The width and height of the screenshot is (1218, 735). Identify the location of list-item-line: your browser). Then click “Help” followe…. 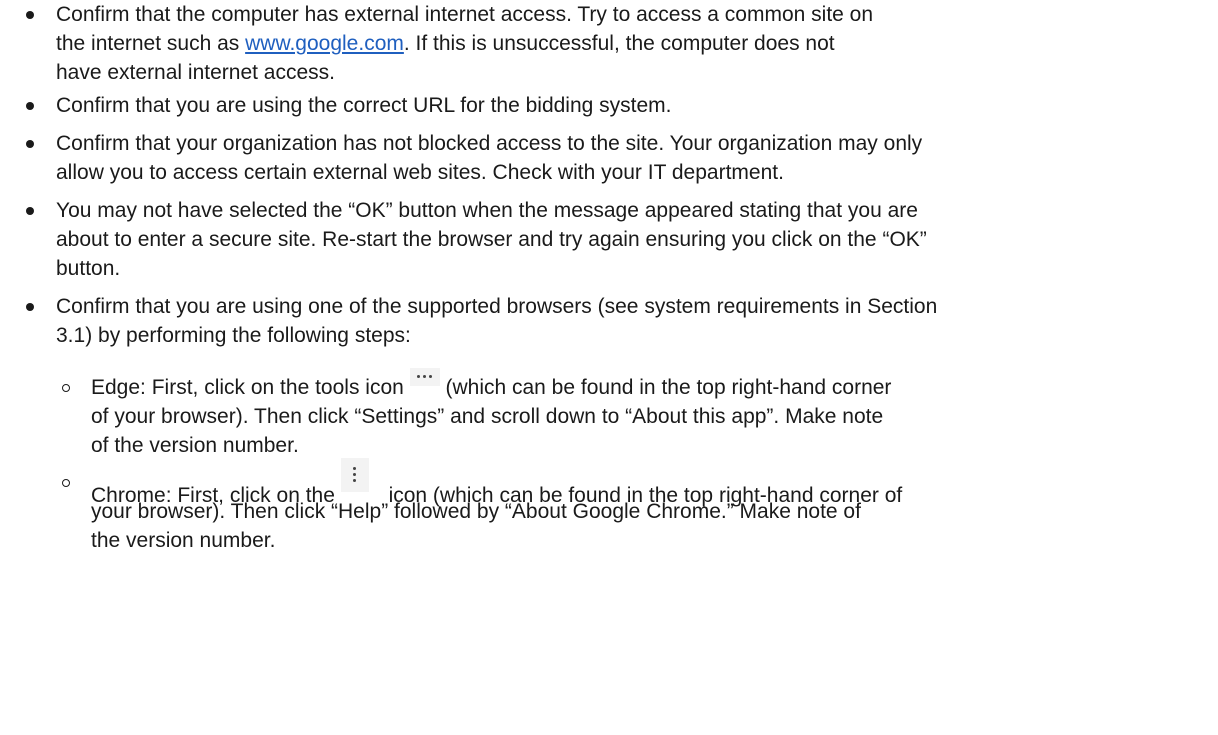
(476, 511).